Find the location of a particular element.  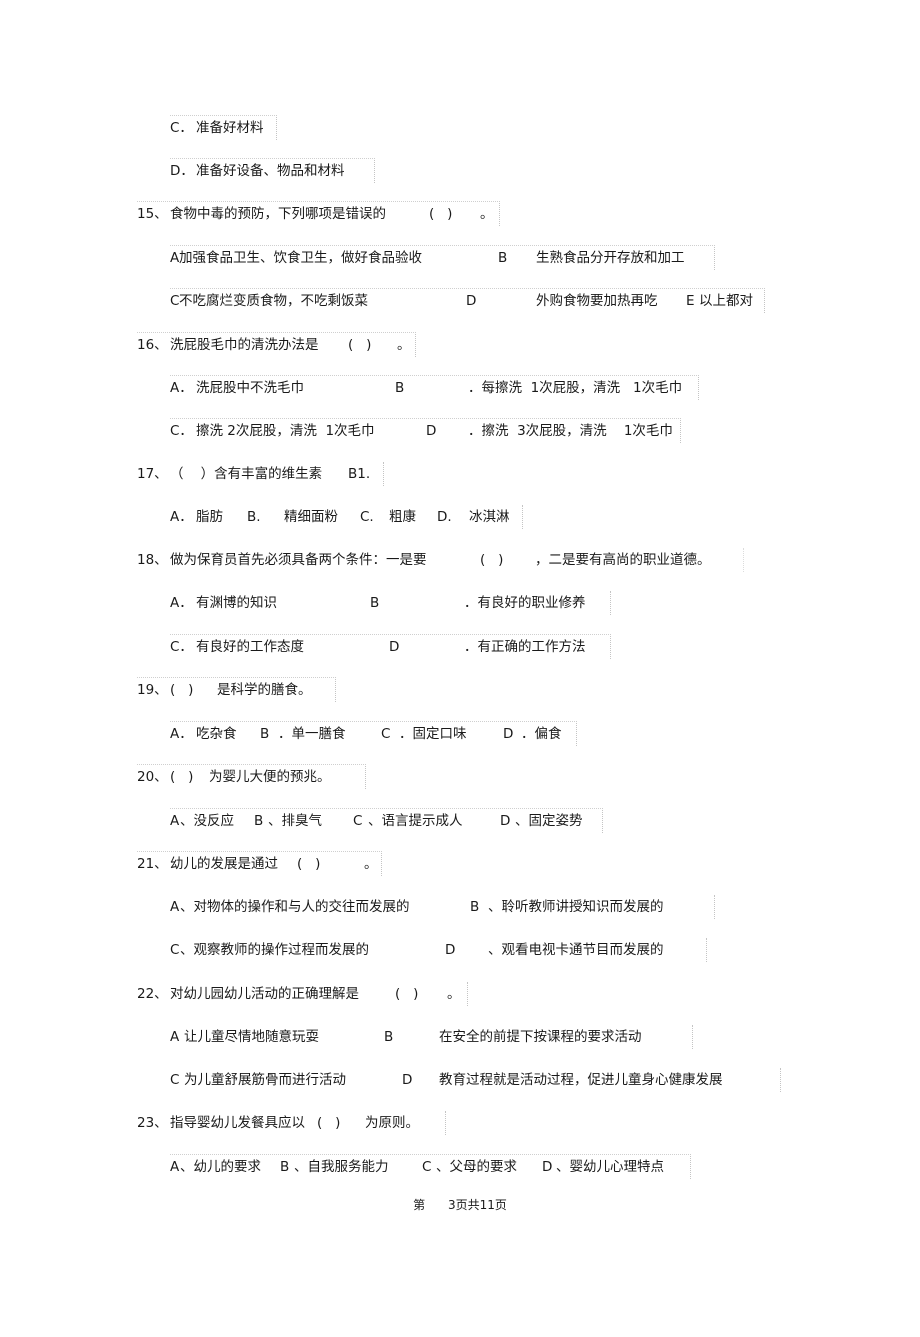

option-text: 擦洗 2次屁股，清洗 1次毛巾 is located at coordinates (285, 431).